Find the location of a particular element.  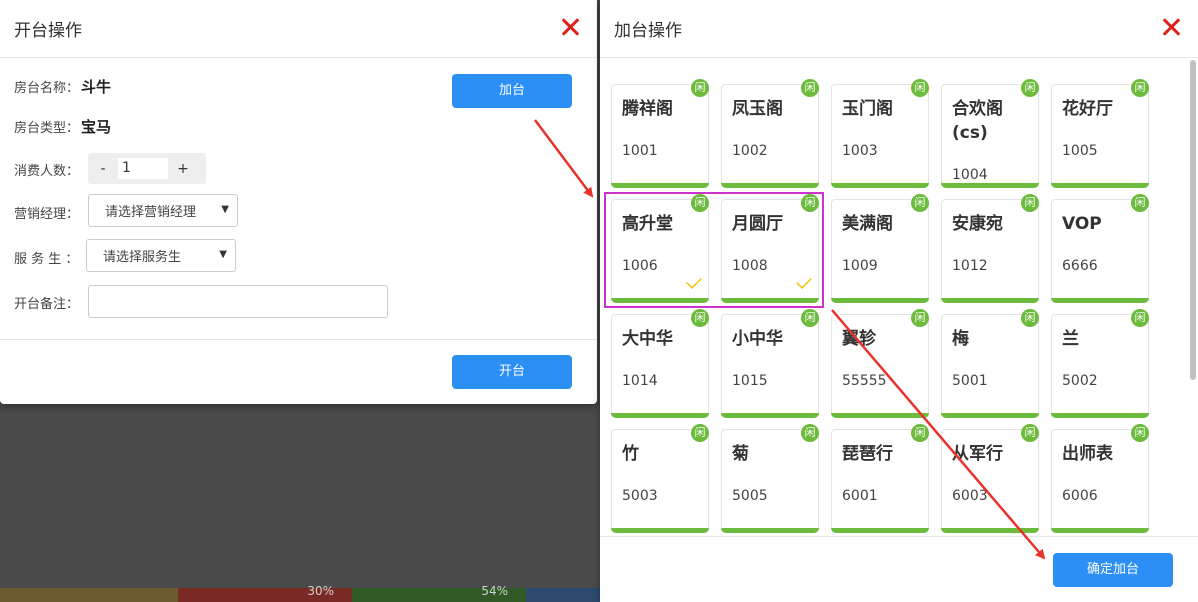

room-card: 安康宛 1012 闲 is located at coordinates (990, 248).